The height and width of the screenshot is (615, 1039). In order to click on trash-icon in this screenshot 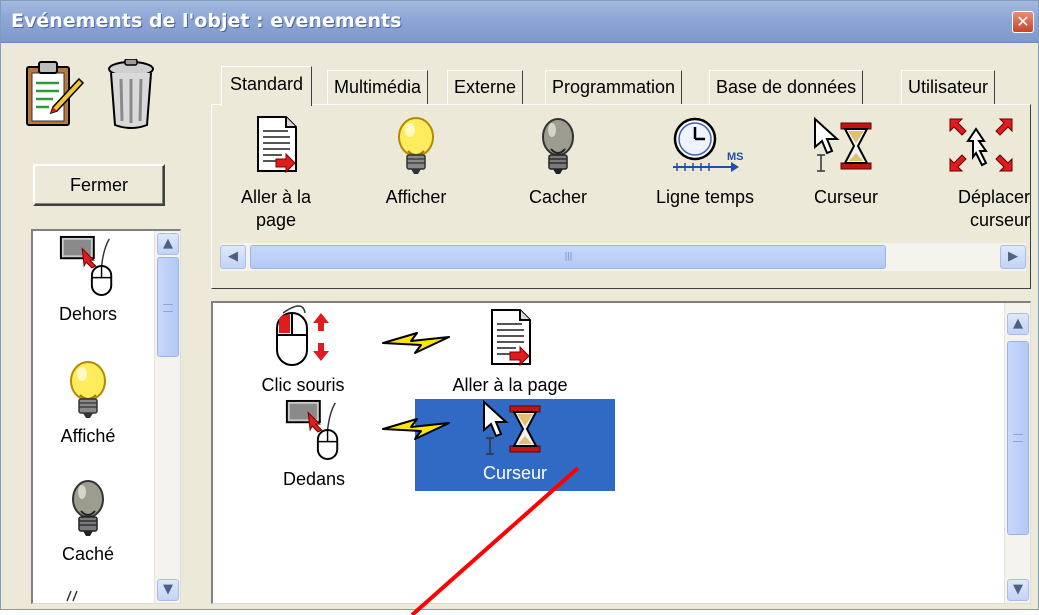, I will do `click(131, 95)`.